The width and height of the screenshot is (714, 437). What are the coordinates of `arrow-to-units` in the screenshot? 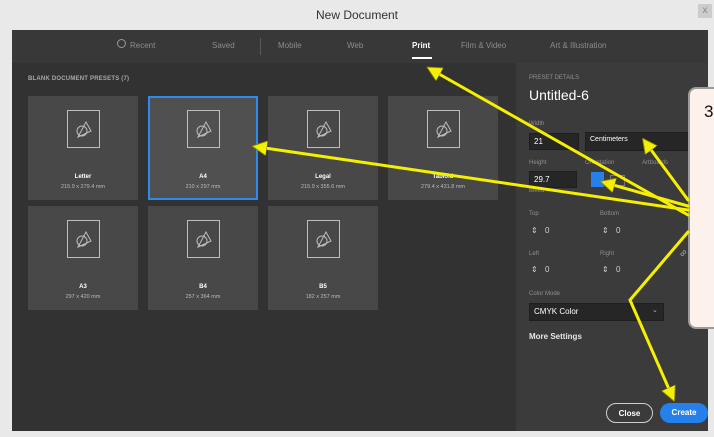 It's located at (668, 172).